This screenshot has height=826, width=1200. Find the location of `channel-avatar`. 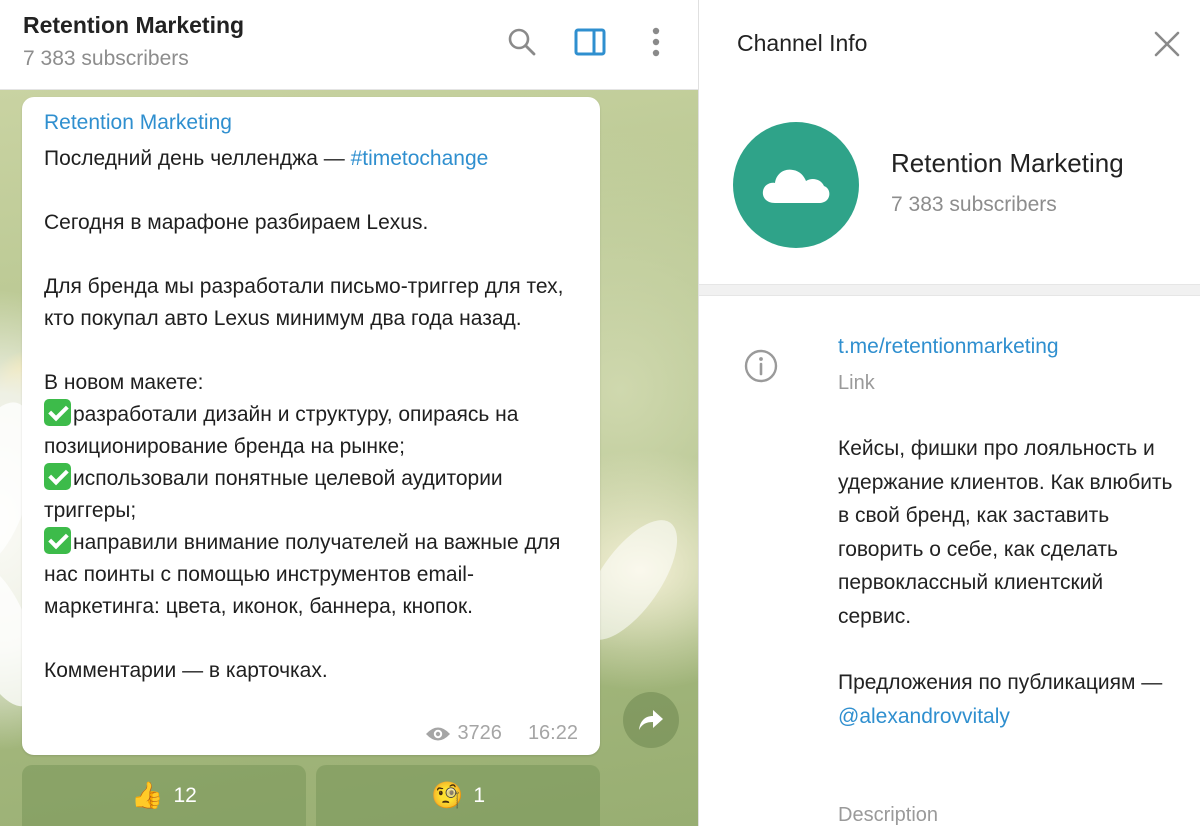

channel-avatar is located at coordinates (796, 185).